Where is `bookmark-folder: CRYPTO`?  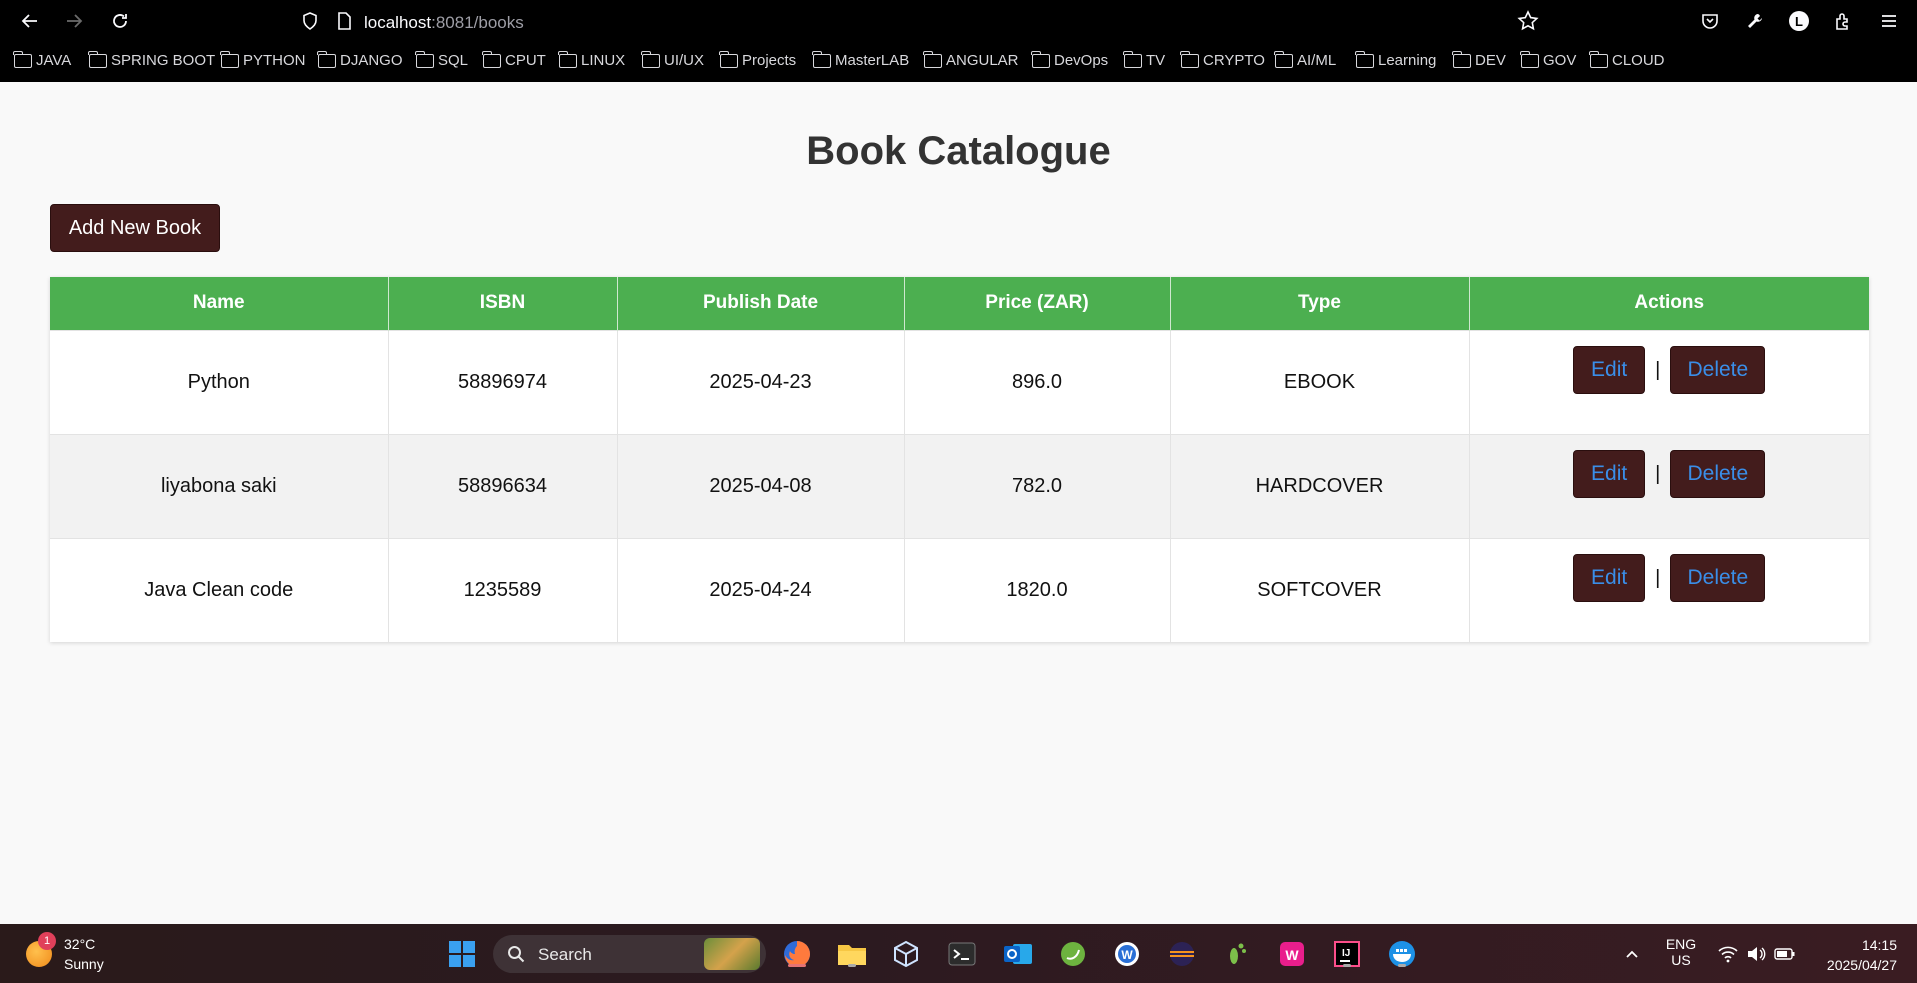 bookmark-folder: CRYPTO is located at coordinates (1222, 59).